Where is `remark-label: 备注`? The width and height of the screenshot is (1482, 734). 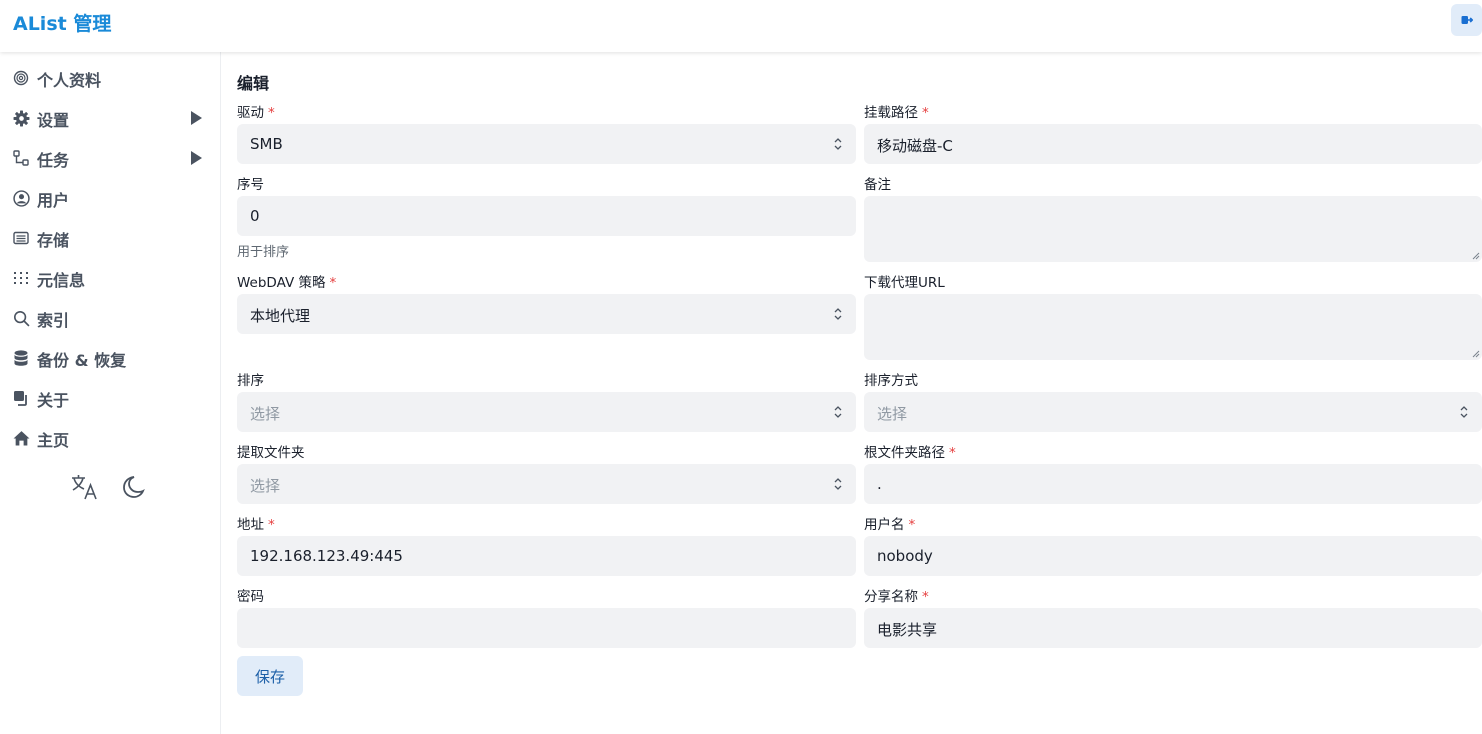
remark-label: 备注 is located at coordinates (877, 185).